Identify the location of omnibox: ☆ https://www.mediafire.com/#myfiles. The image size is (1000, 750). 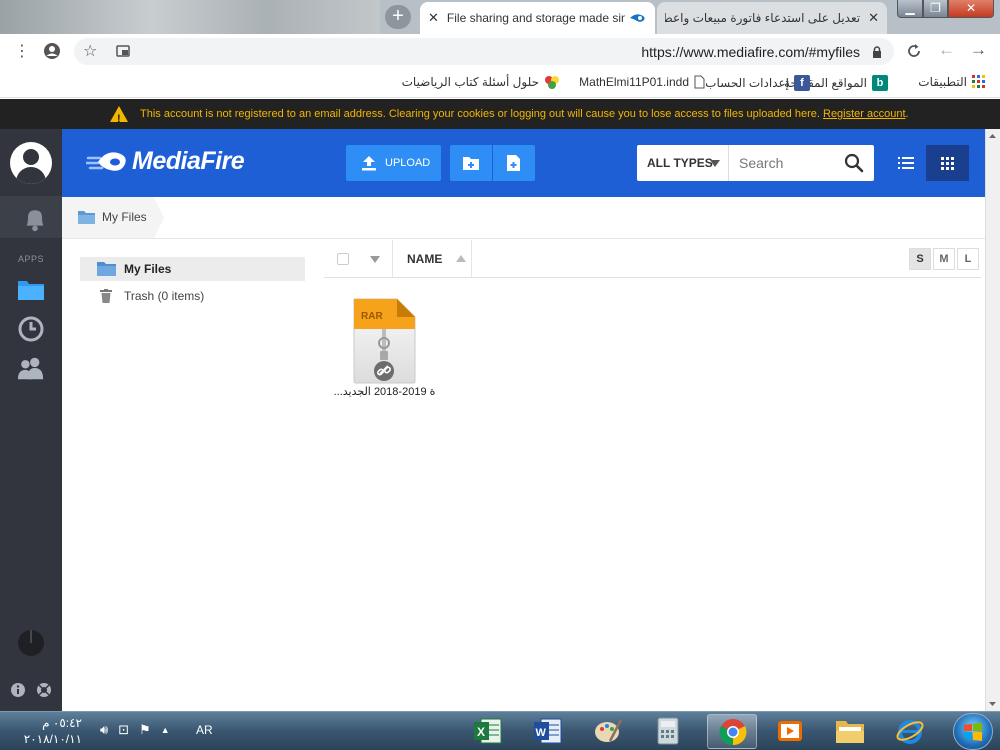
(484, 51).